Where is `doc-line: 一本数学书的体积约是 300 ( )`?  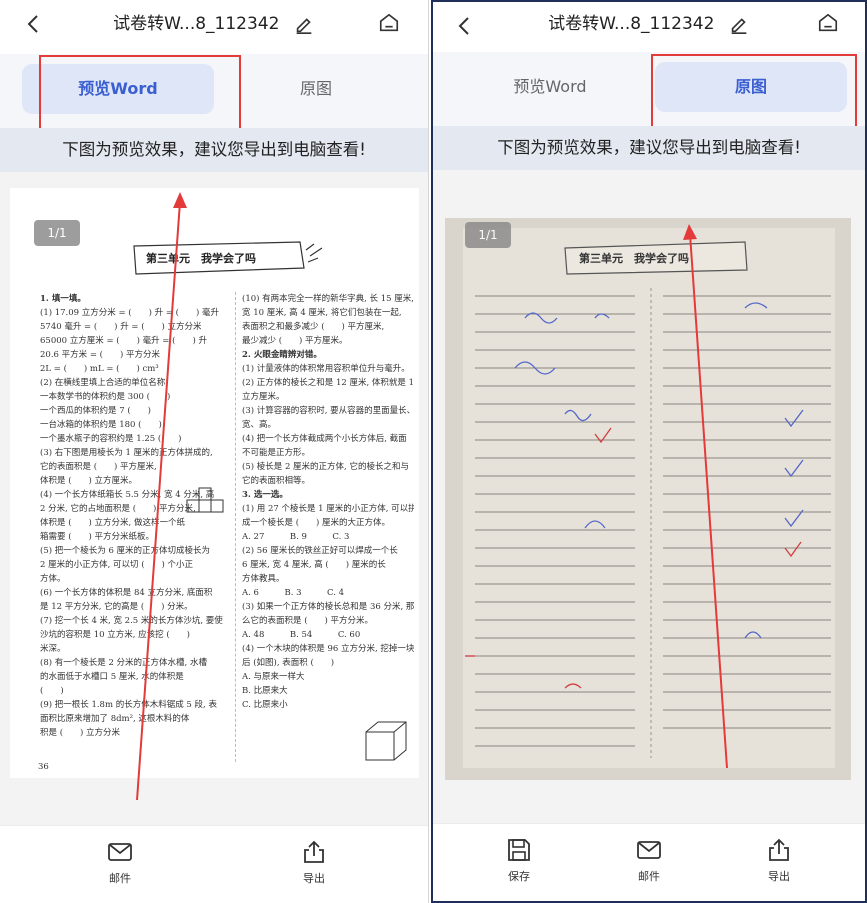
doc-line: 一本数学书的体积约是 300 ( ) is located at coordinates (105, 397).